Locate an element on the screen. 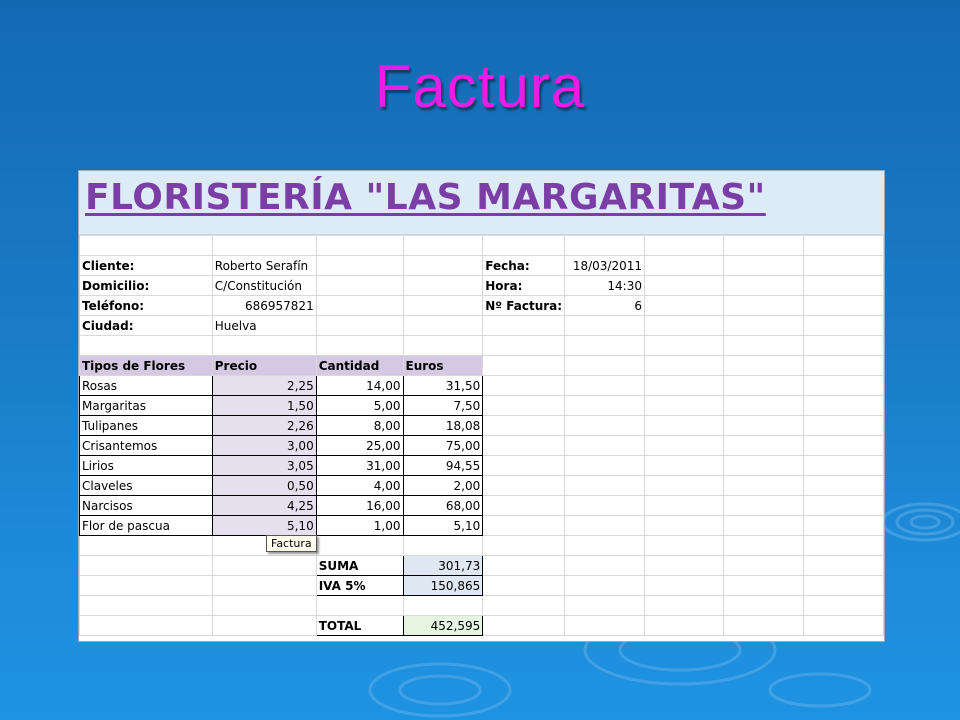 This screenshot has width=960, height=720. flowers-header-row: Tipos de Flores Precio Cantidad Euros is located at coordinates (482, 365).